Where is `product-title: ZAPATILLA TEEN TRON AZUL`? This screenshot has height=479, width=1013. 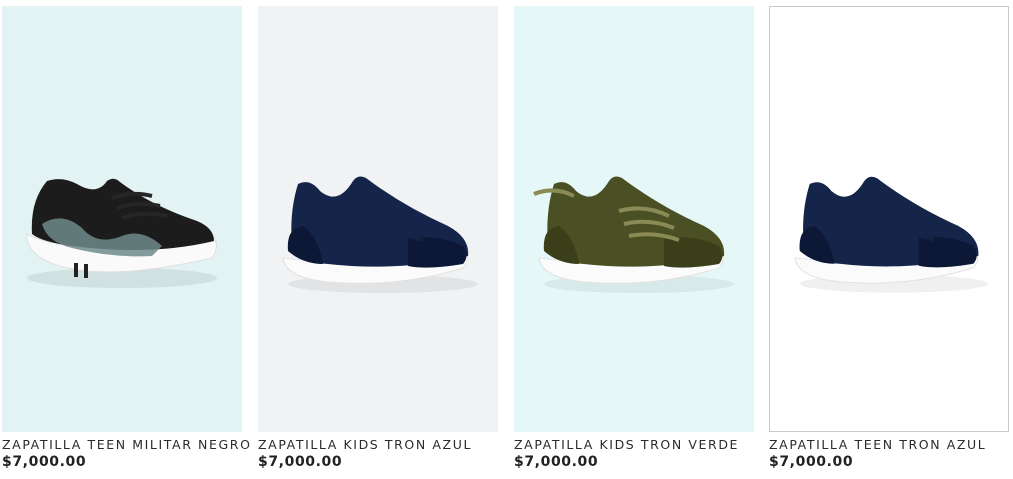 product-title: ZAPATILLA TEEN TRON AZUL is located at coordinates (889, 444).